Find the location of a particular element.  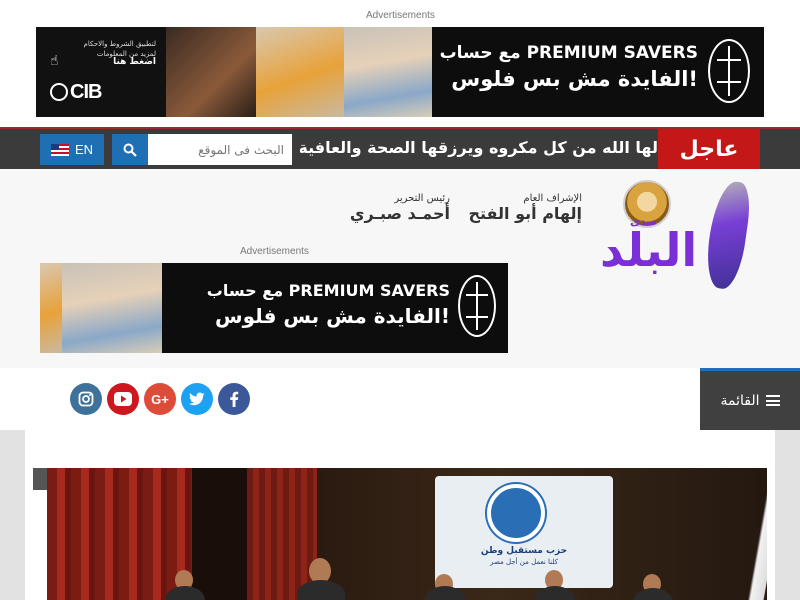

nav-bar: G+ القائمة is located at coordinates (400, 399).